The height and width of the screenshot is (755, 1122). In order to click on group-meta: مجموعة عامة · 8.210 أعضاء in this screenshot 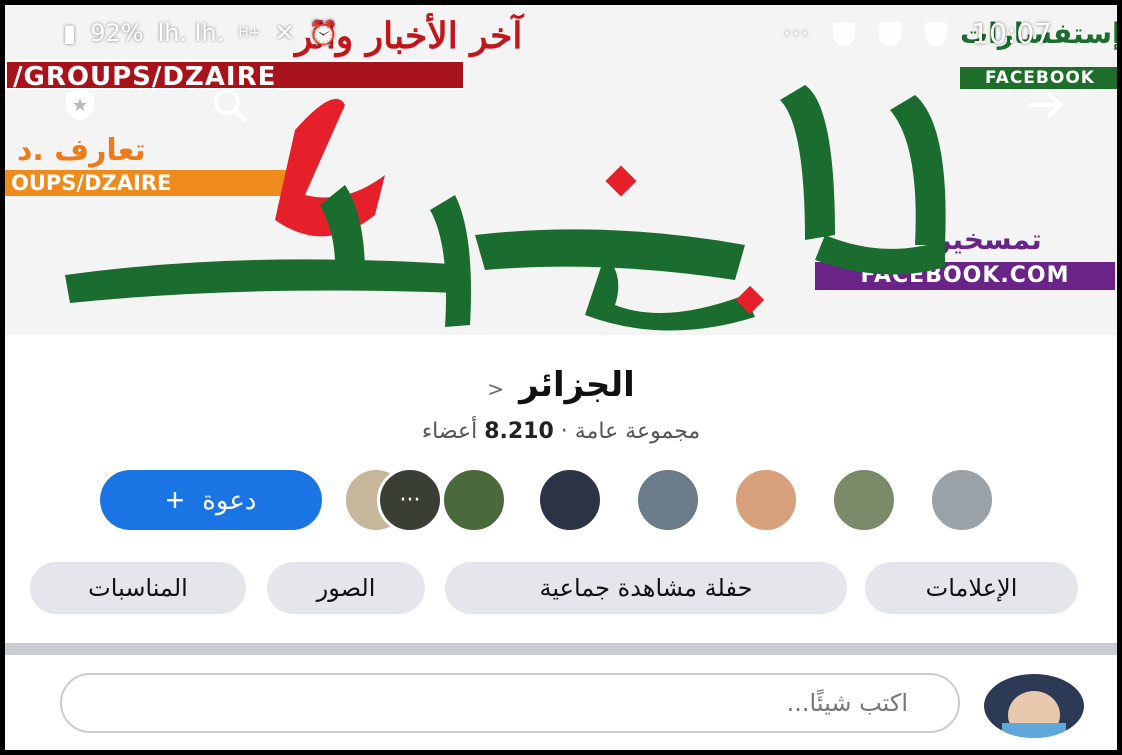, I will do `click(561, 431)`.